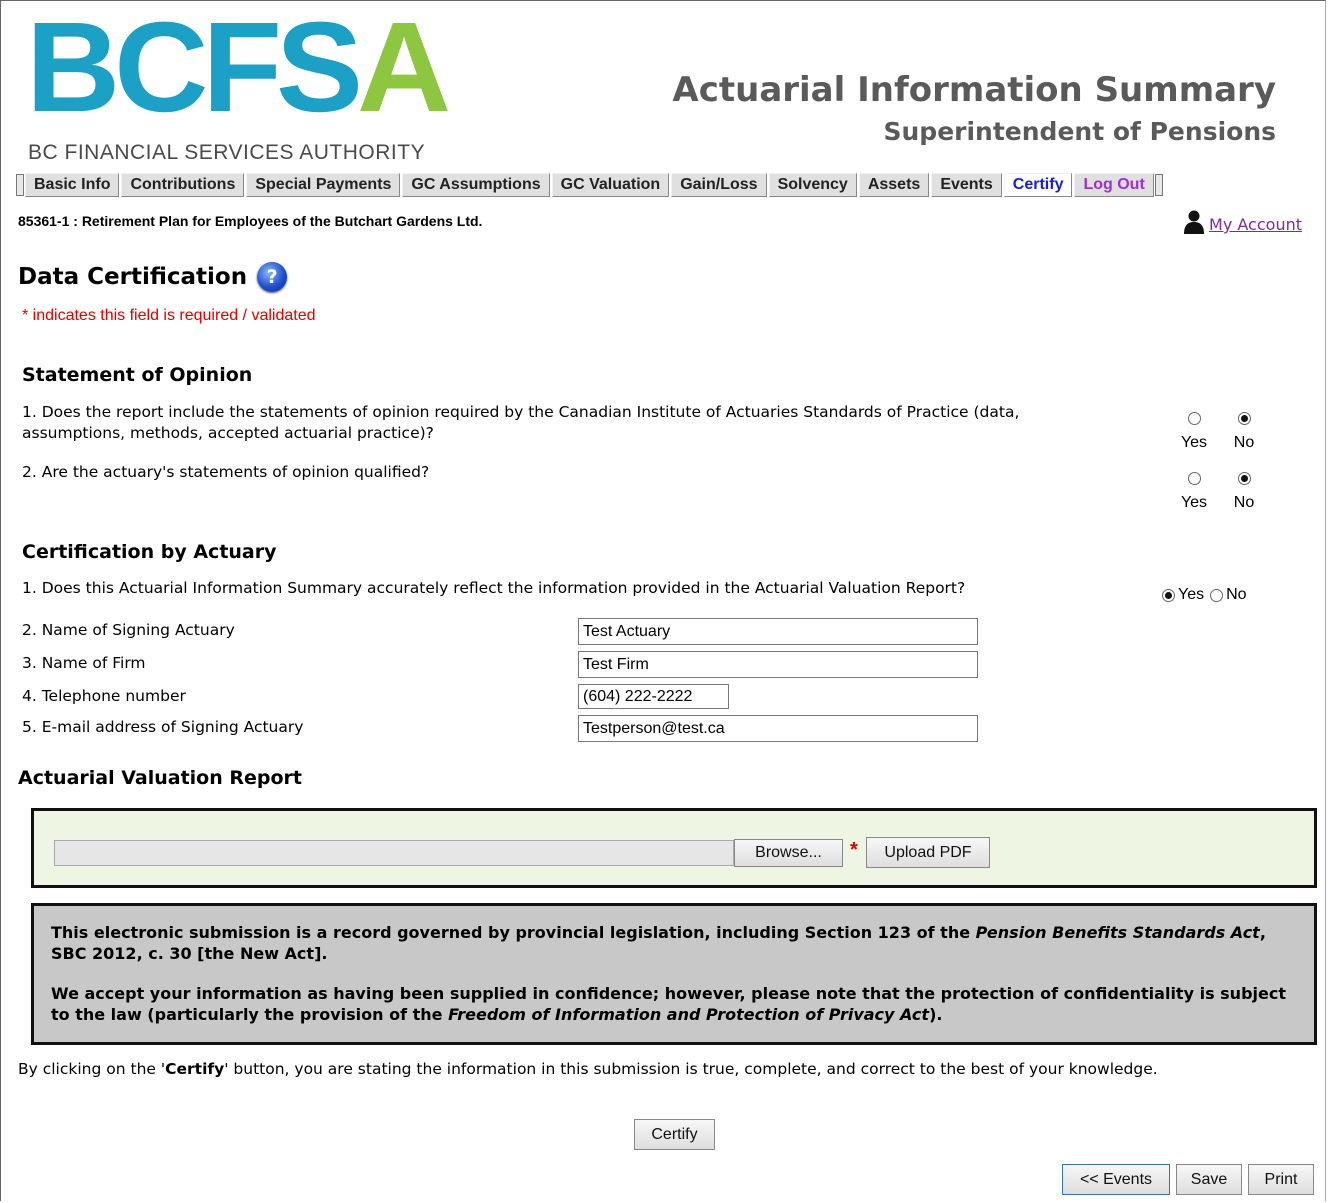  Describe the element at coordinates (974, 90) in the screenshot. I see `page-header-title: Actuarial Information Summary` at that location.